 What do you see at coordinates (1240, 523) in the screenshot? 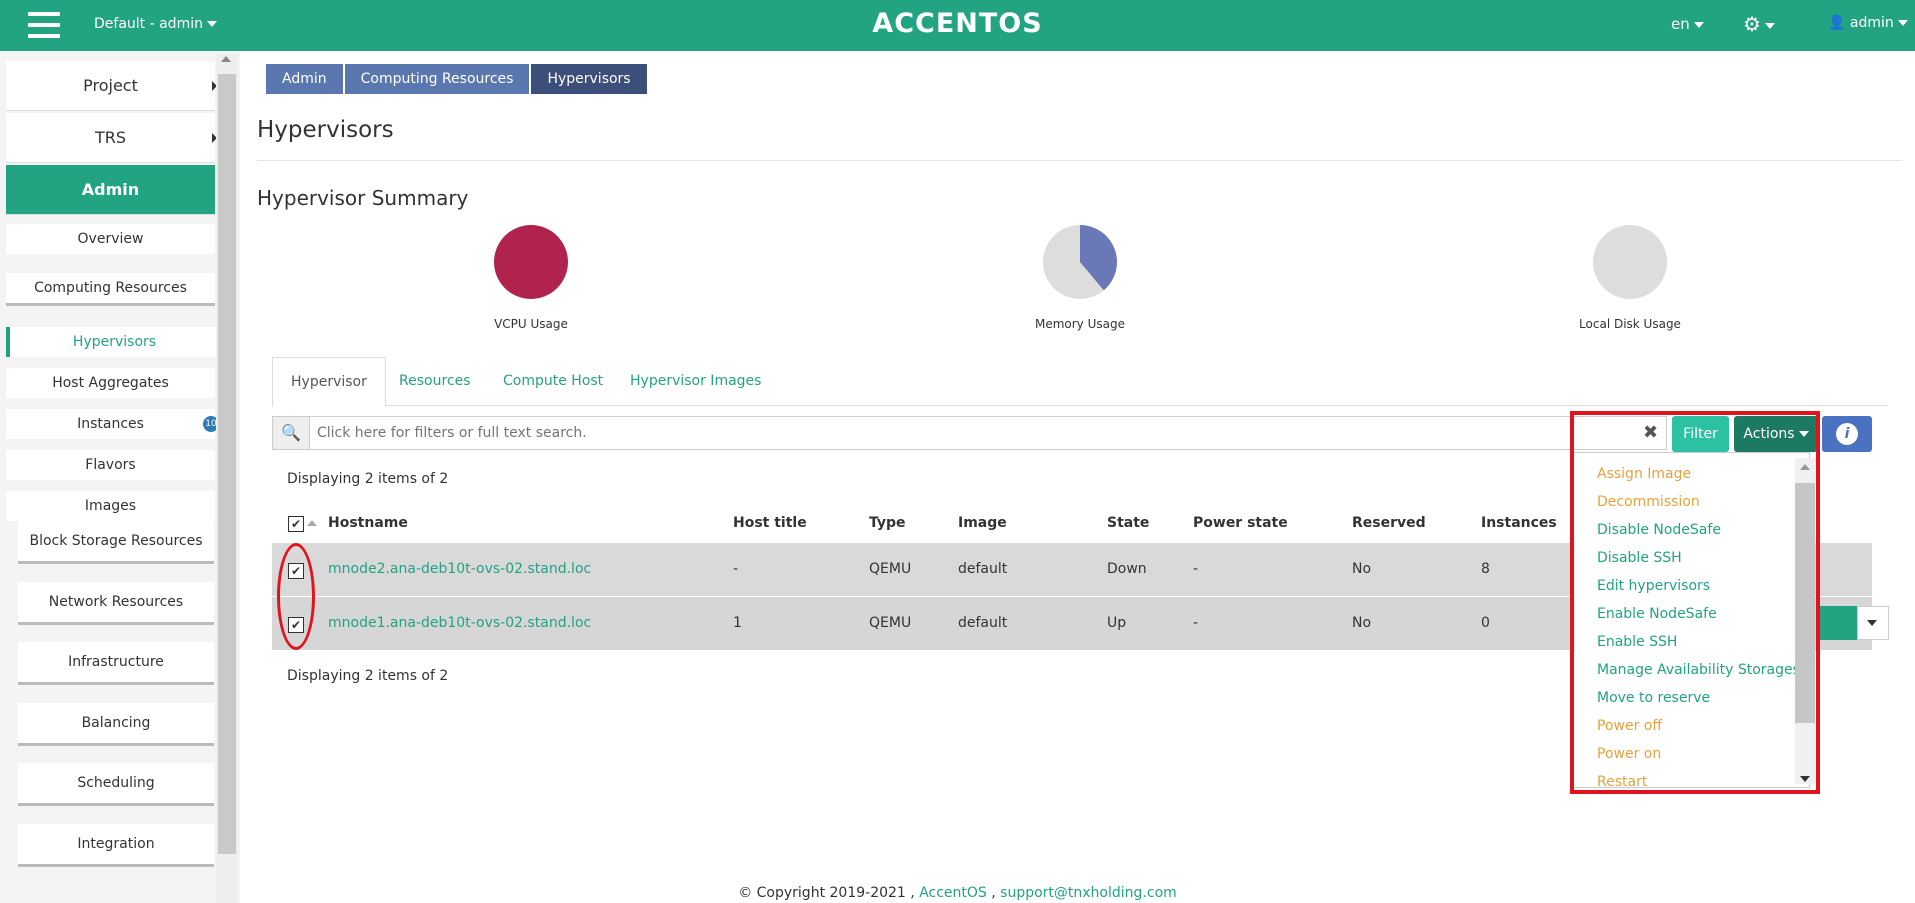
I see `column-header-power-state: Power state` at bounding box center [1240, 523].